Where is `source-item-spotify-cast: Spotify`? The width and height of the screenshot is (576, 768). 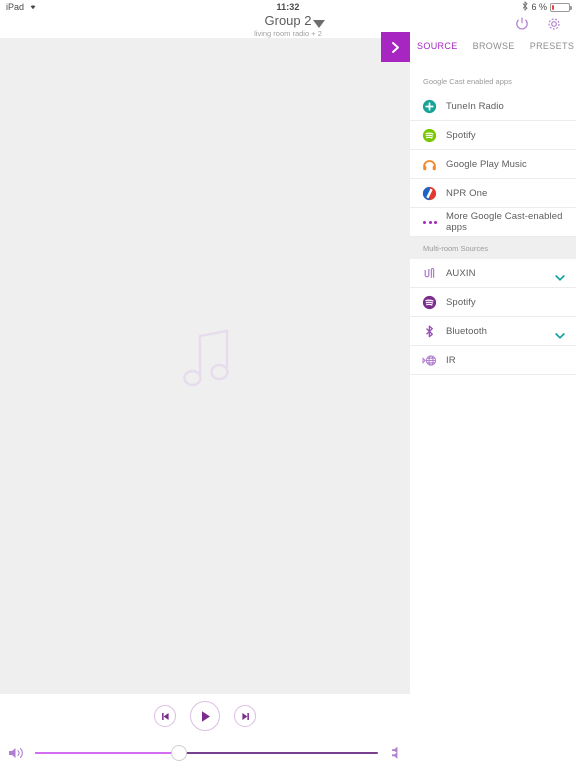
source-item-spotify-cast: Spotify is located at coordinates (493, 135).